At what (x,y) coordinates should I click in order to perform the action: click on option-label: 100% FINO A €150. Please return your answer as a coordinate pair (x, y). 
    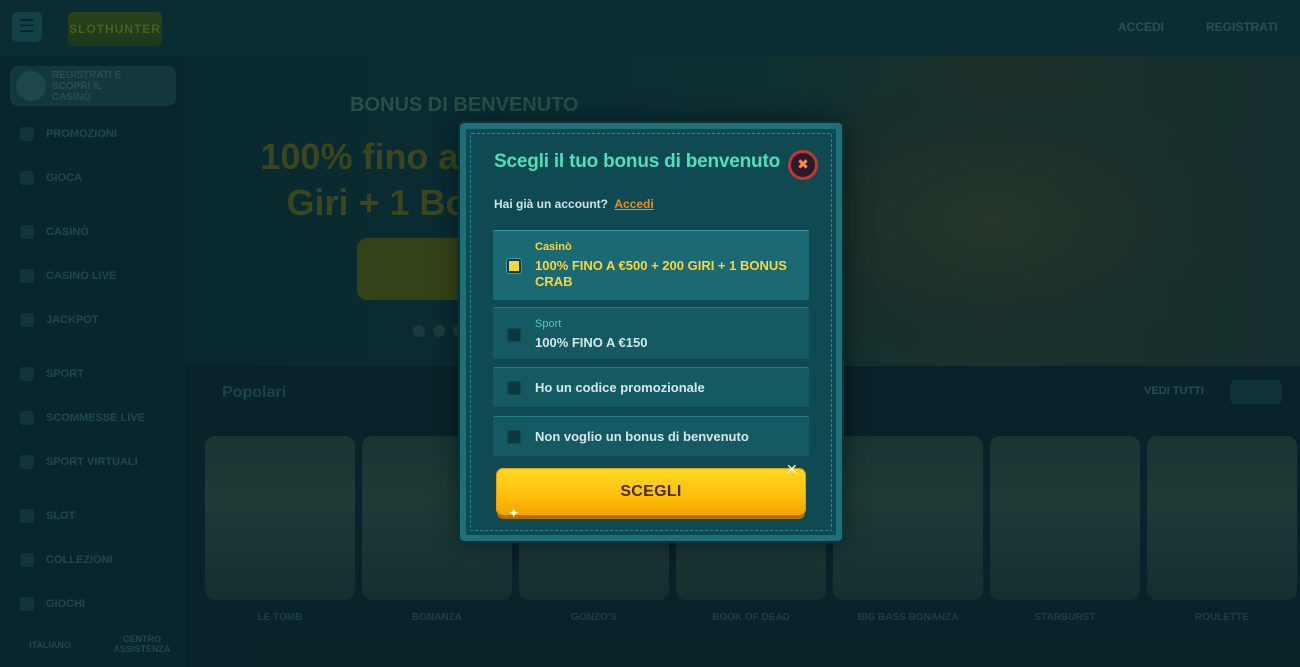
    Looking at the image, I should click on (591, 342).